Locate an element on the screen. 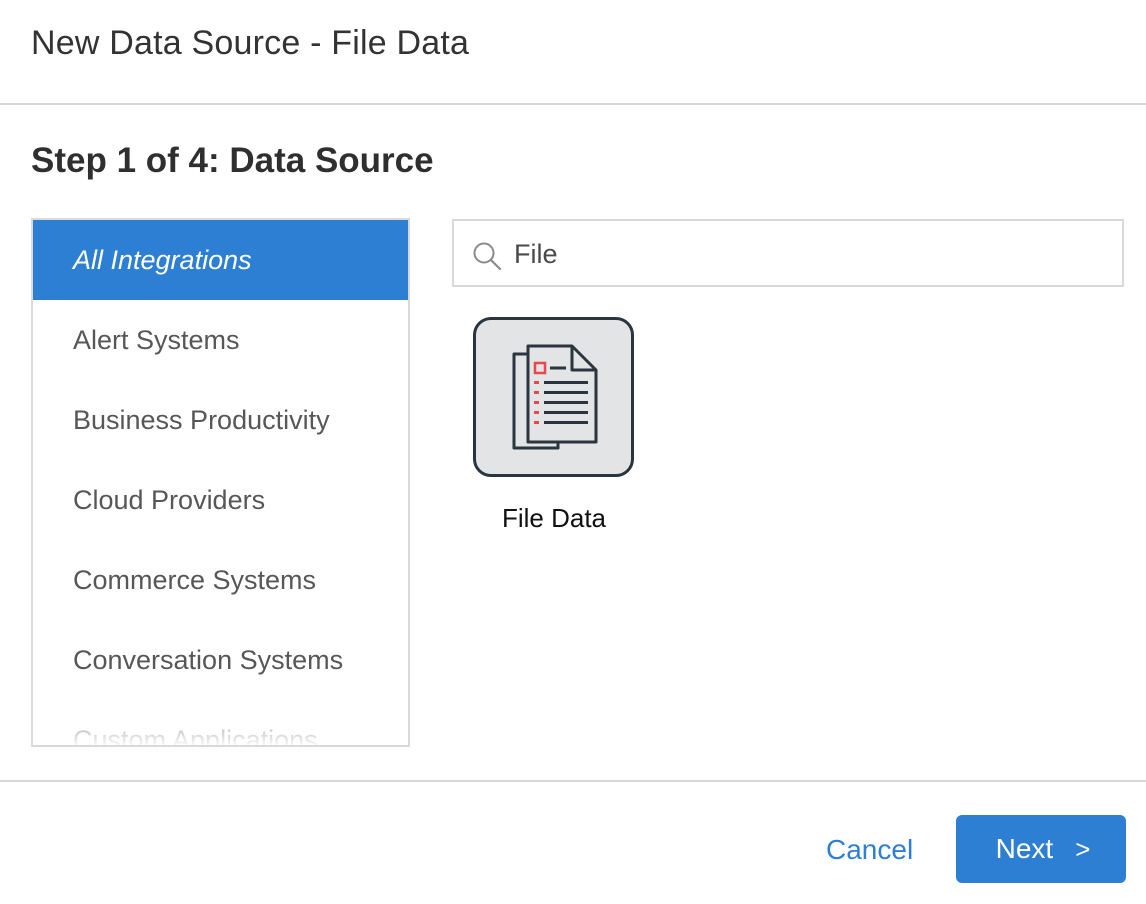 Image resolution: width=1146 pixels, height=904 pixels. next-button-label: Next is located at coordinates (1024, 848).